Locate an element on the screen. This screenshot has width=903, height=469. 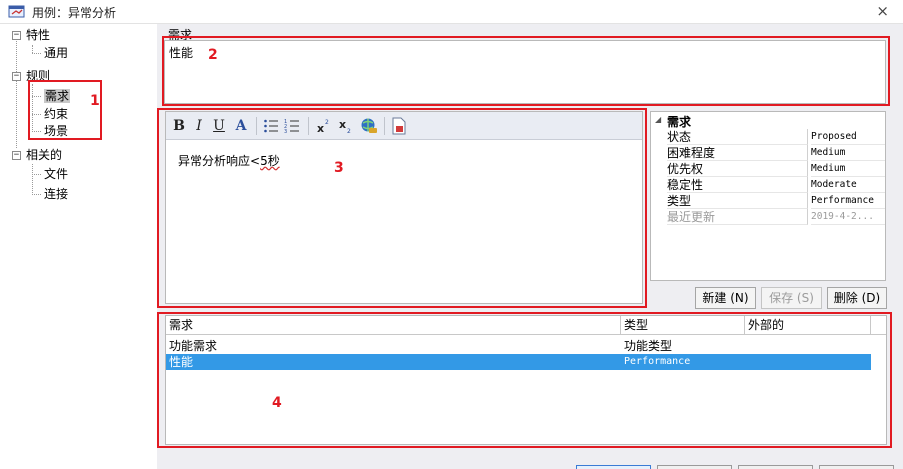
tree-item-label: 通用 is located at coordinates (56, 53).